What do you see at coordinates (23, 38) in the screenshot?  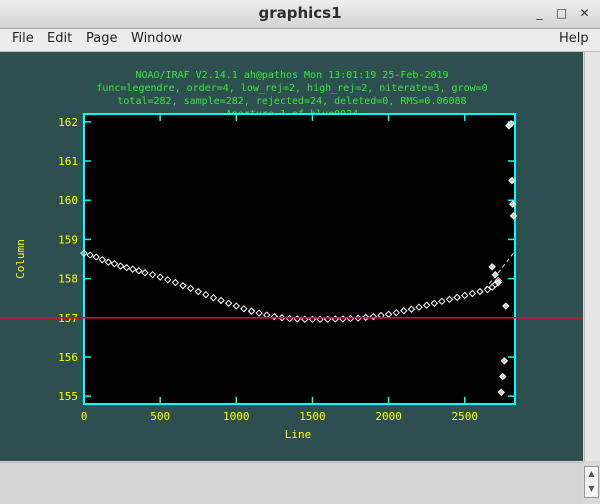 I see `menu-file: File` at bounding box center [23, 38].